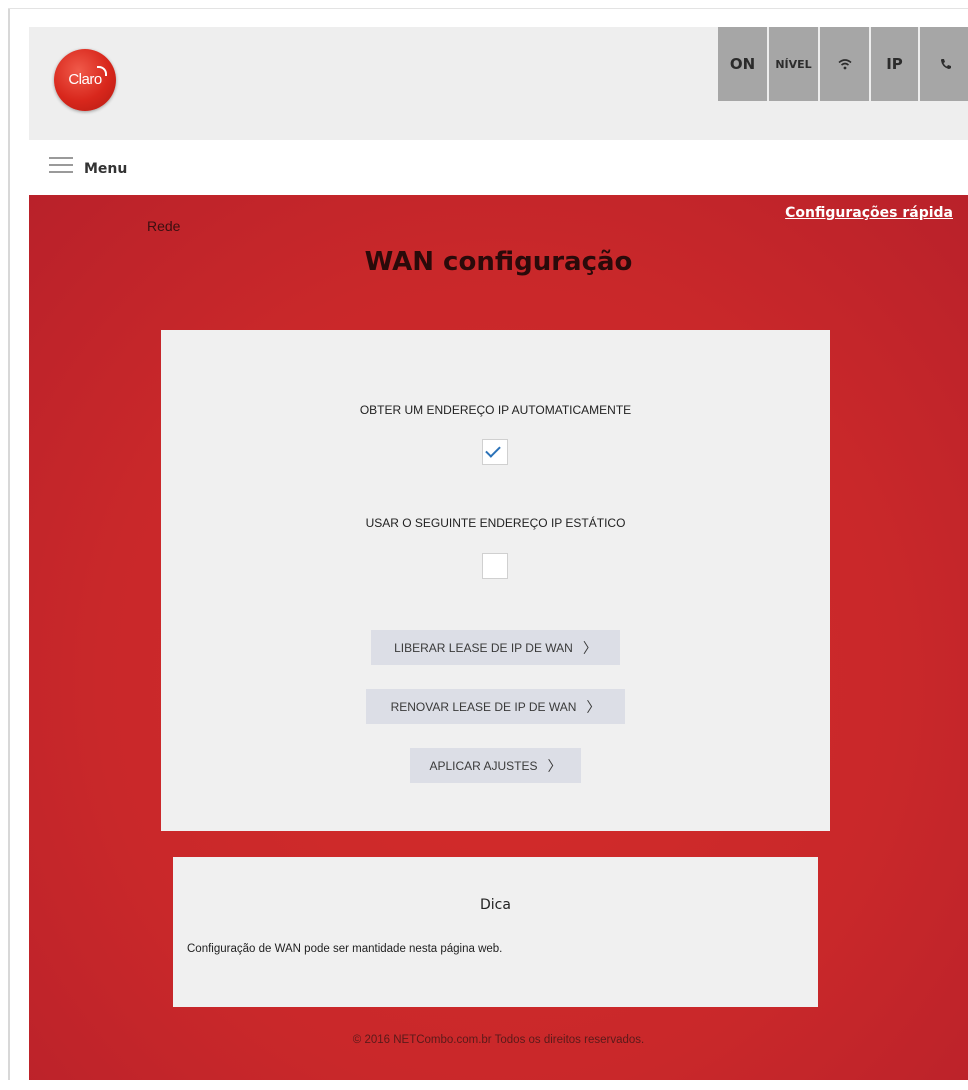 This screenshot has height=1090, width=968. I want to click on window-frame-top, so click(488, 8).